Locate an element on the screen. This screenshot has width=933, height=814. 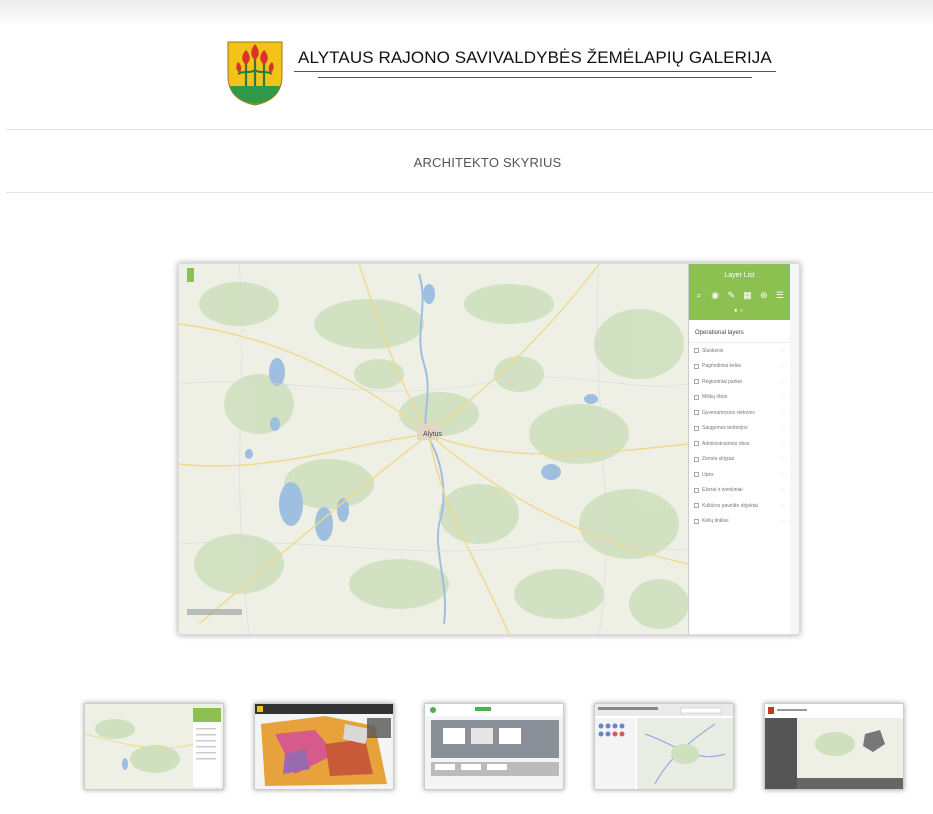
layer-label: Ežerai ir tvenkiniai is located at coordinates (722, 490).